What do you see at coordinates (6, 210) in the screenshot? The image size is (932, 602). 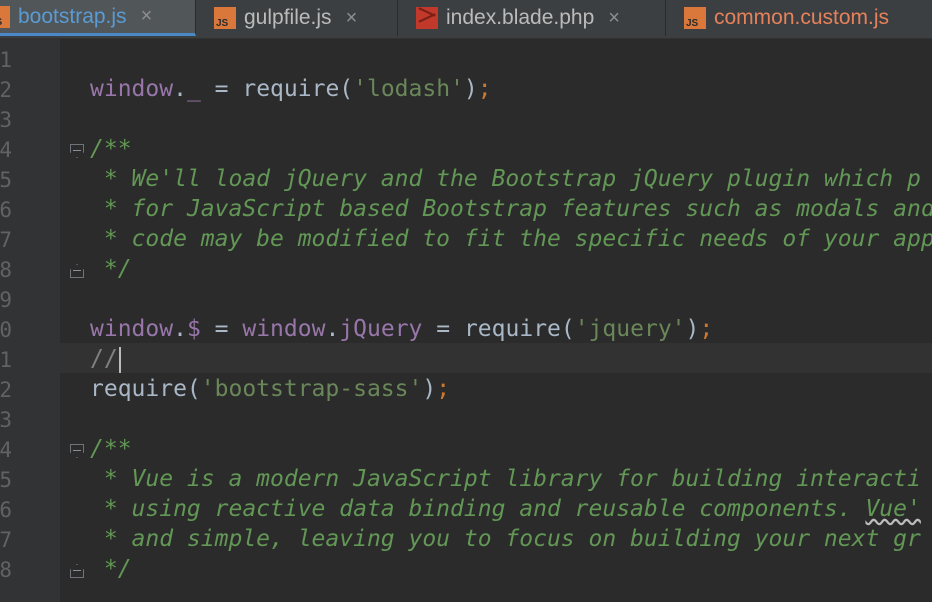 I see `line-number: 6` at bounding box center [6, 210].